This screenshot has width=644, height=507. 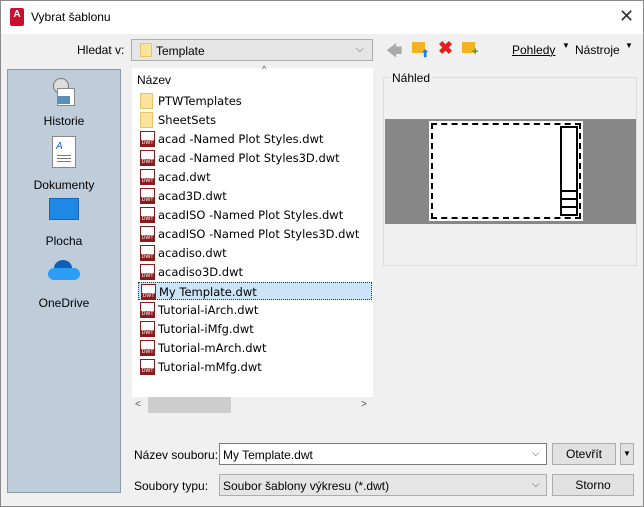 I want to click on horizontal-scrollbar: < >, so click(x=252, y=405).